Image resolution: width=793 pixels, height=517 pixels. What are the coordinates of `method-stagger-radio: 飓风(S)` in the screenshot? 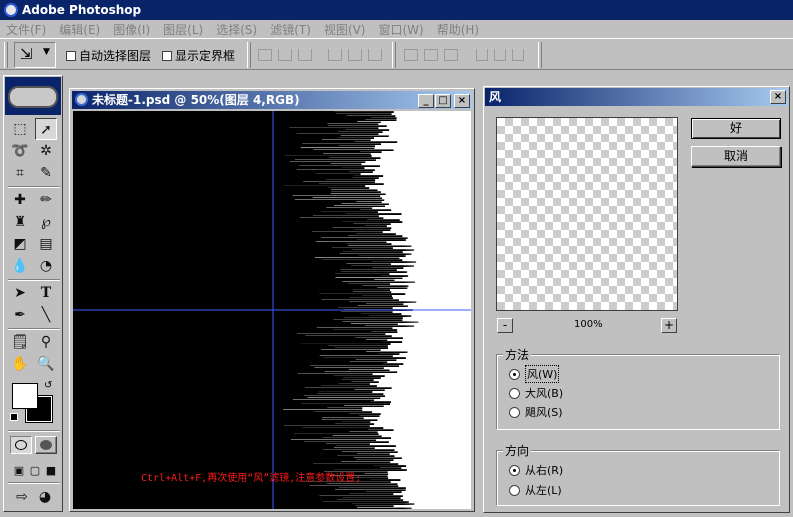 It's located at (536, 412).